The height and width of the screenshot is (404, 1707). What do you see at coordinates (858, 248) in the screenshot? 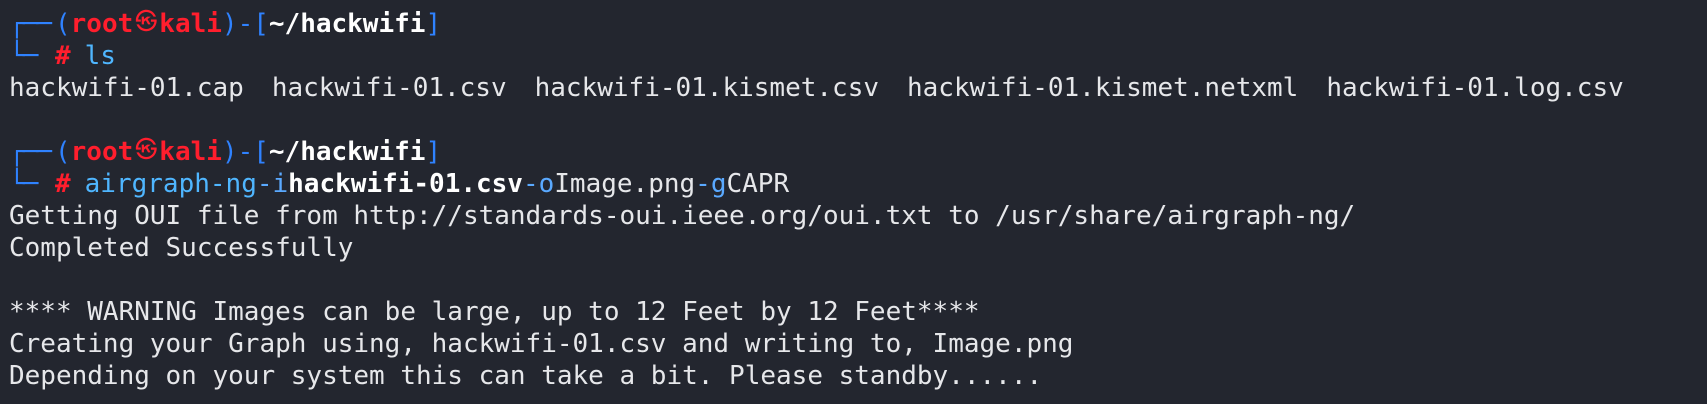
I see `output-line: Completed Successfully` at bounding box center [858, 248].